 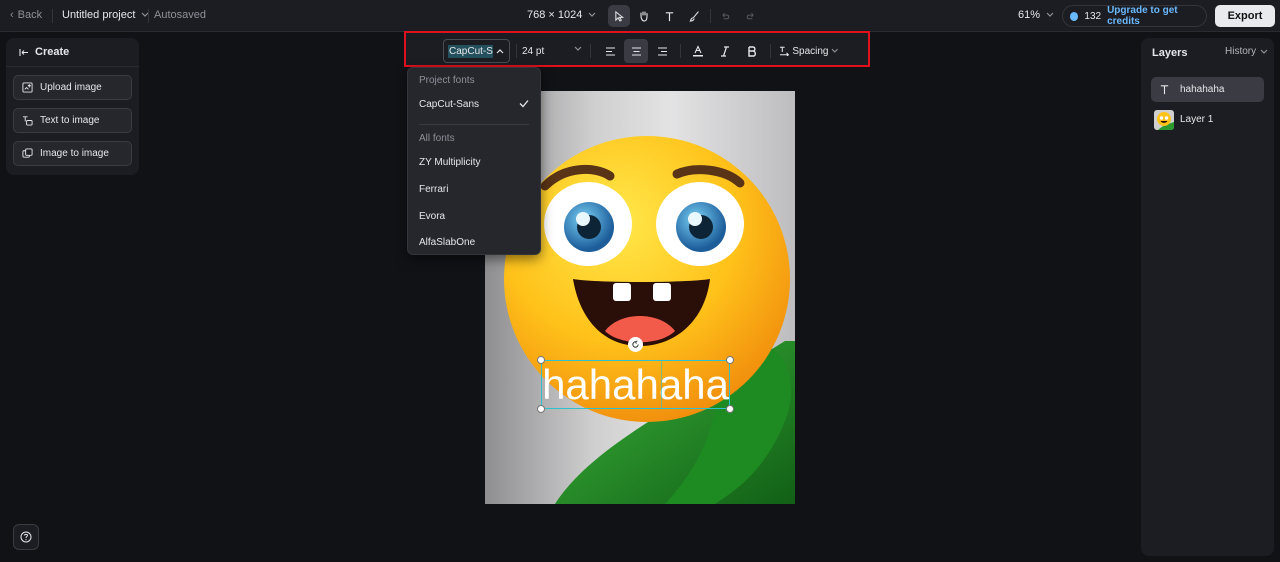 What do you see at coordinates (447, 80) in the screenshot?
I see `project-fonts-heading: Project fonts` at bounding box center [447, 80].